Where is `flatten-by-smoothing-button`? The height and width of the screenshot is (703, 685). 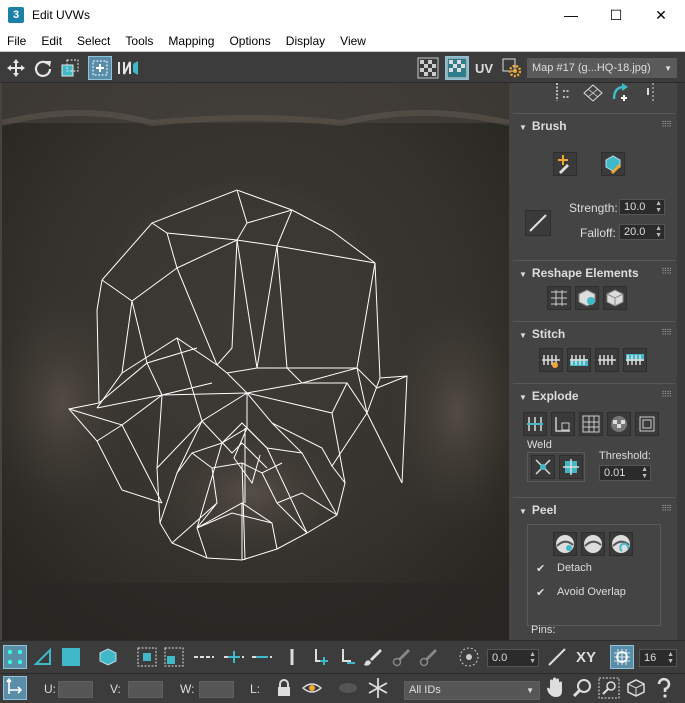 flatten-by-smoothing-button is located at coordinates (619, 424).